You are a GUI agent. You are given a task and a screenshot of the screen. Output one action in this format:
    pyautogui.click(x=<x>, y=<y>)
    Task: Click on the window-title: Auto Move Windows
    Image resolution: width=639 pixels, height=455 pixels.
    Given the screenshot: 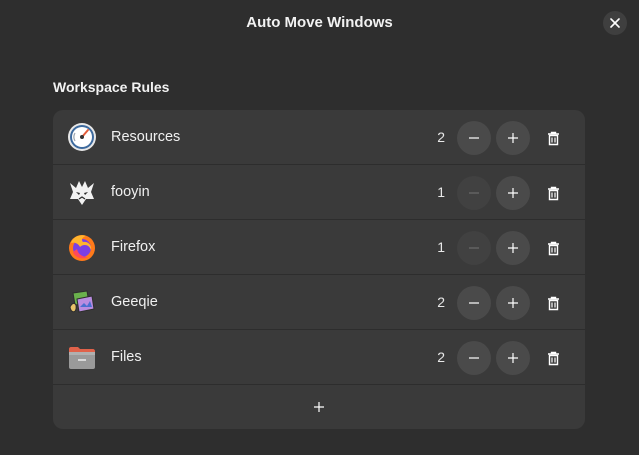 What is the action you would take?
    pyautogui.click(x=319, y=22)
    